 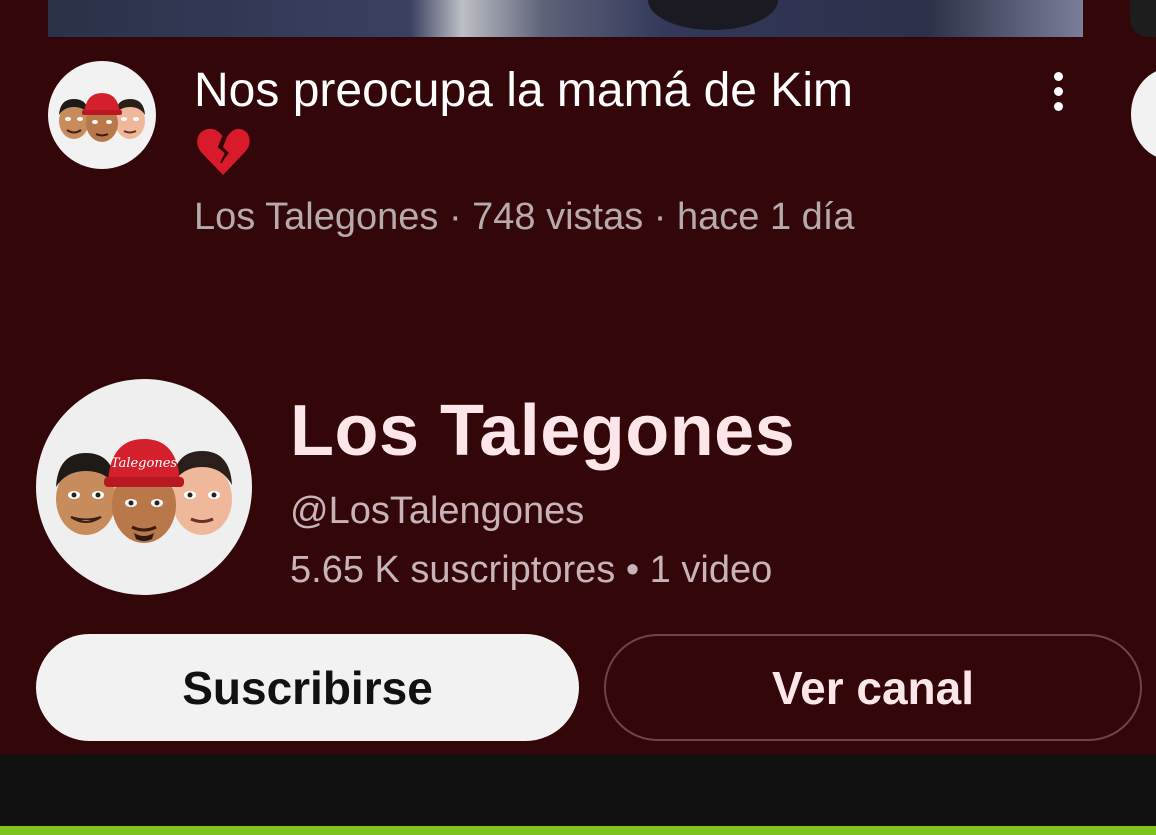 What do you see at coordinates (144, 491) in the screenshot?
I see `trio-cartoon-icon: Talegones` at bounding box center [144, 491].